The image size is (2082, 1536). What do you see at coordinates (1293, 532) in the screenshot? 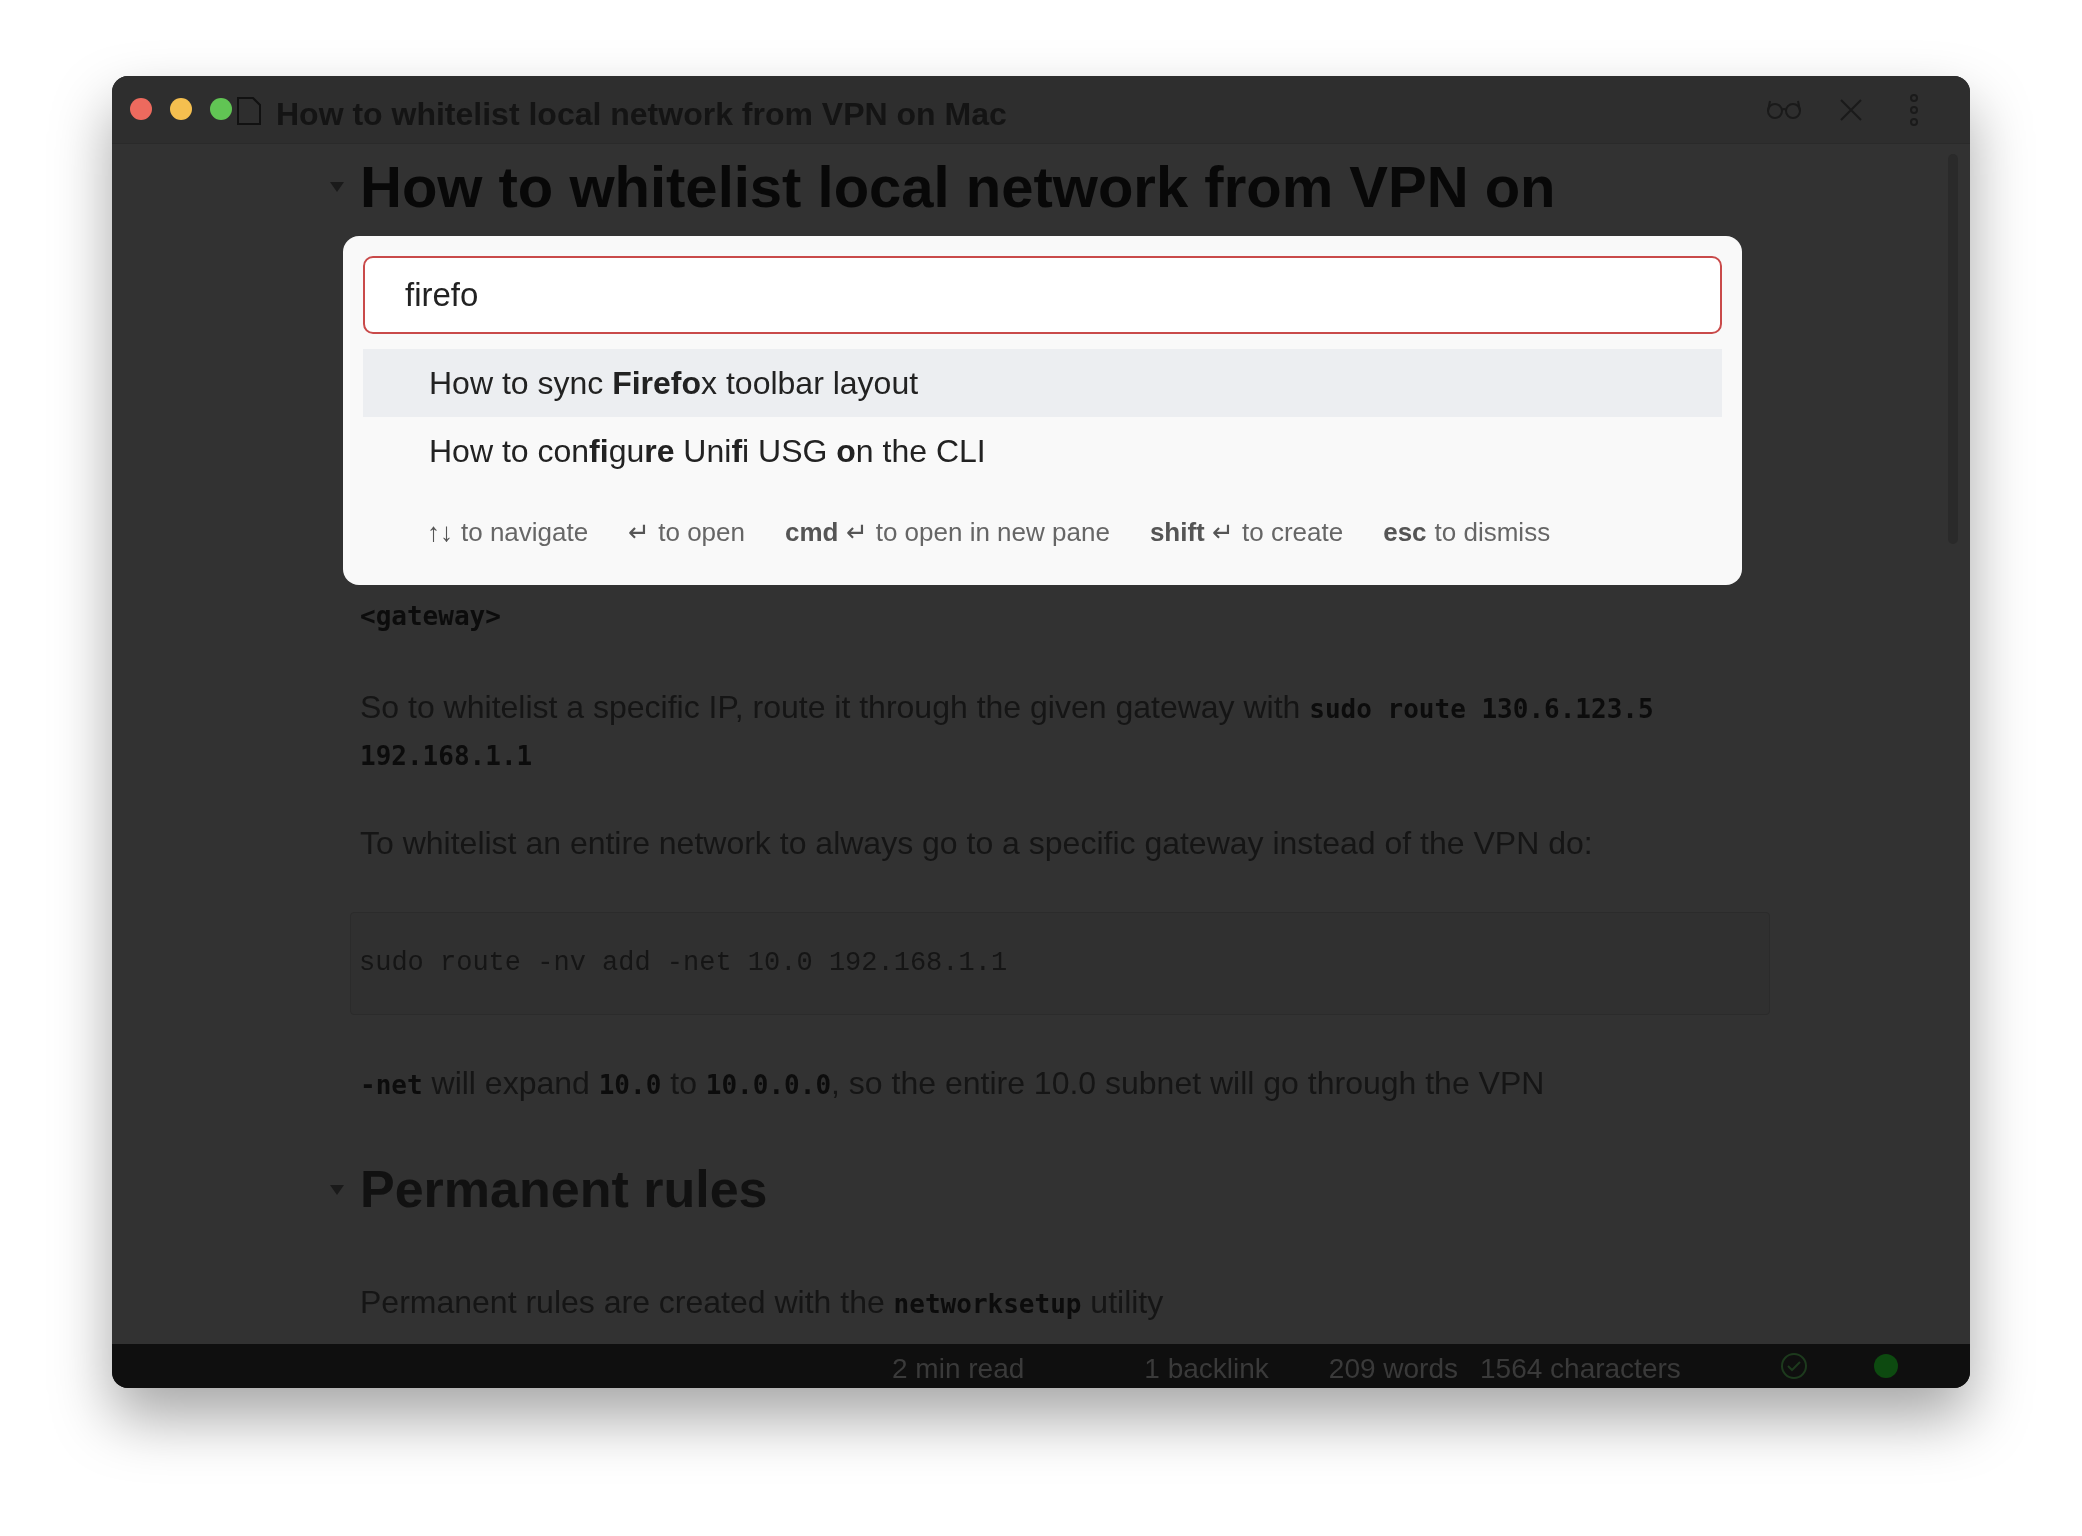
I see `hint-label: to create` at bounding box center [1293, 532].